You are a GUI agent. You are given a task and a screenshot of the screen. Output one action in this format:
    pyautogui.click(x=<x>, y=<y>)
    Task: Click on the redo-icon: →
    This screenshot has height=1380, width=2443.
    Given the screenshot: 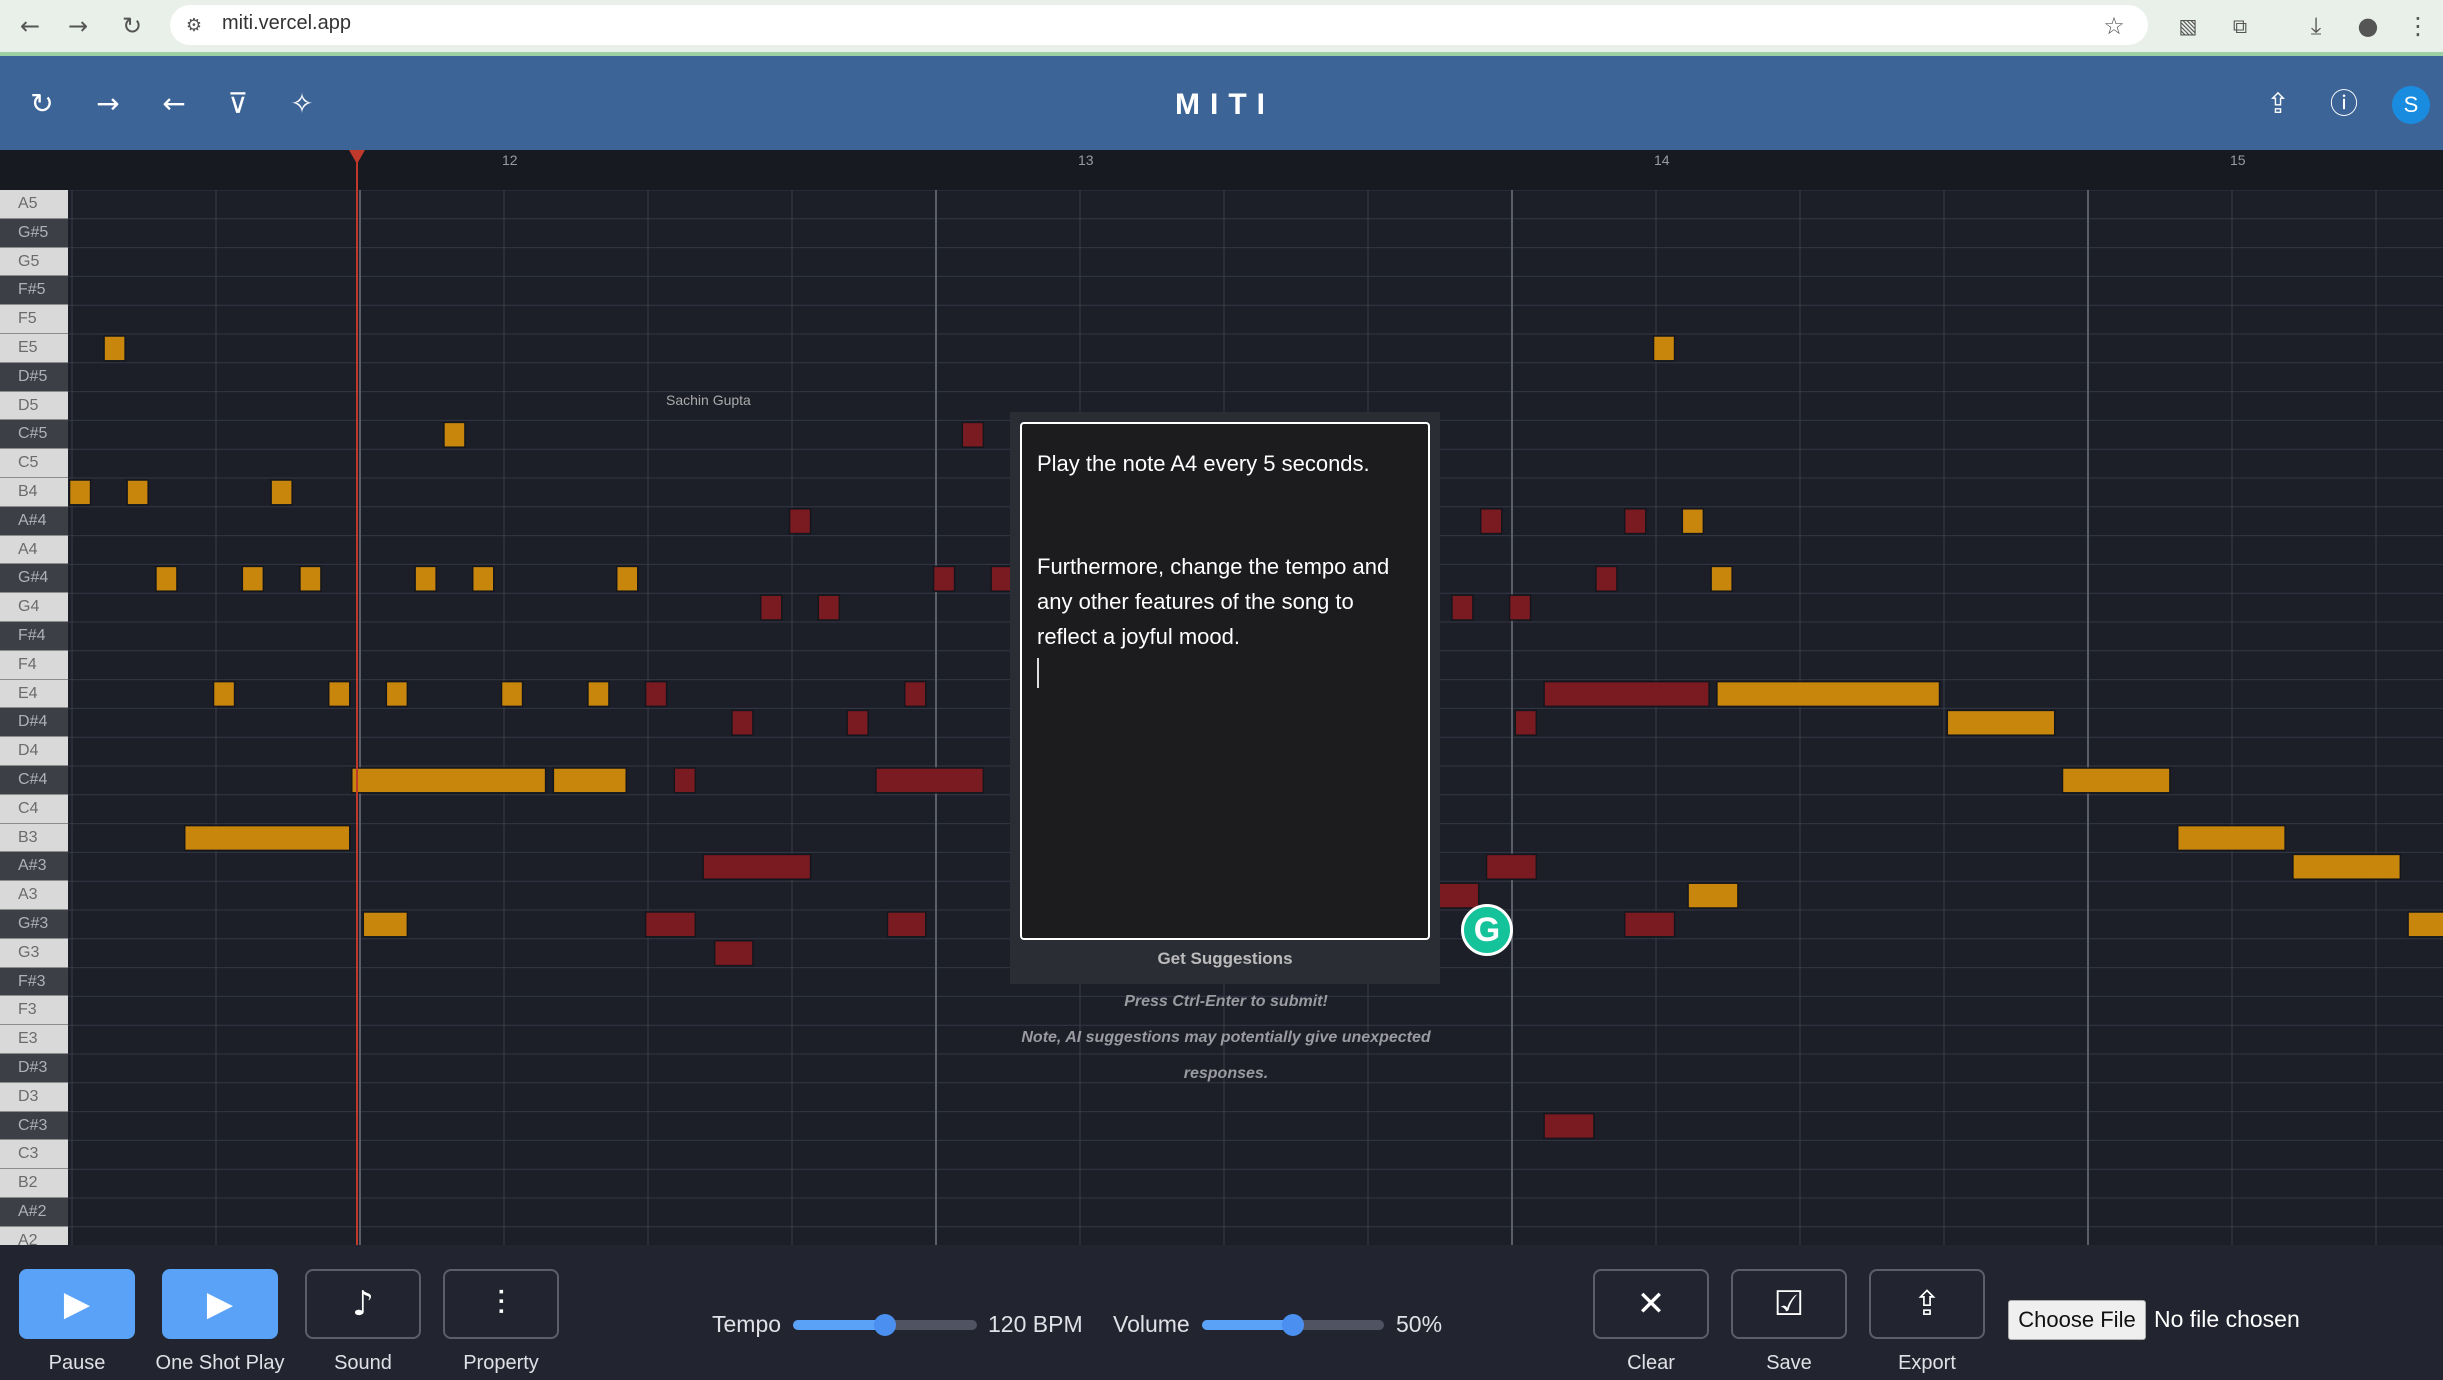 What is the action you would take?
    pyautogui.click(x=108, y=104)
    